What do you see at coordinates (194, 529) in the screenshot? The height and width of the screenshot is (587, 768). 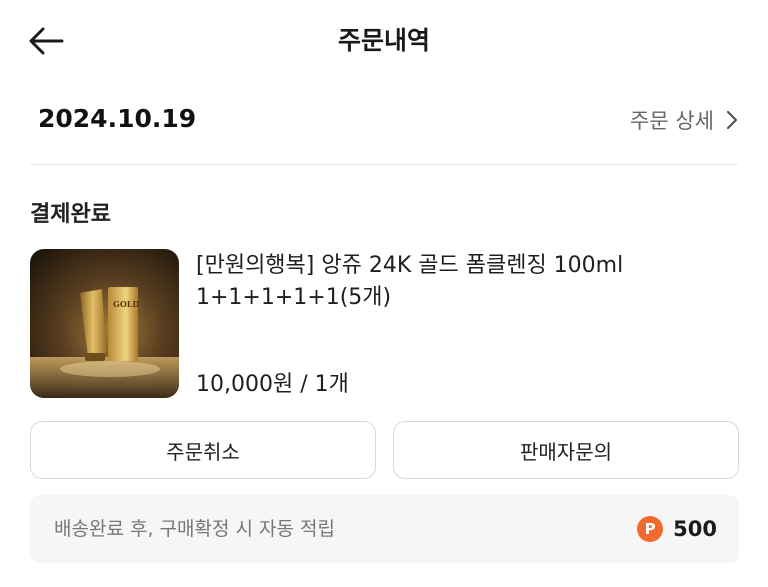 I see `points-note: 배송완료 후, 구매확정 시 자동 적립` at bounding box center [194, 529].